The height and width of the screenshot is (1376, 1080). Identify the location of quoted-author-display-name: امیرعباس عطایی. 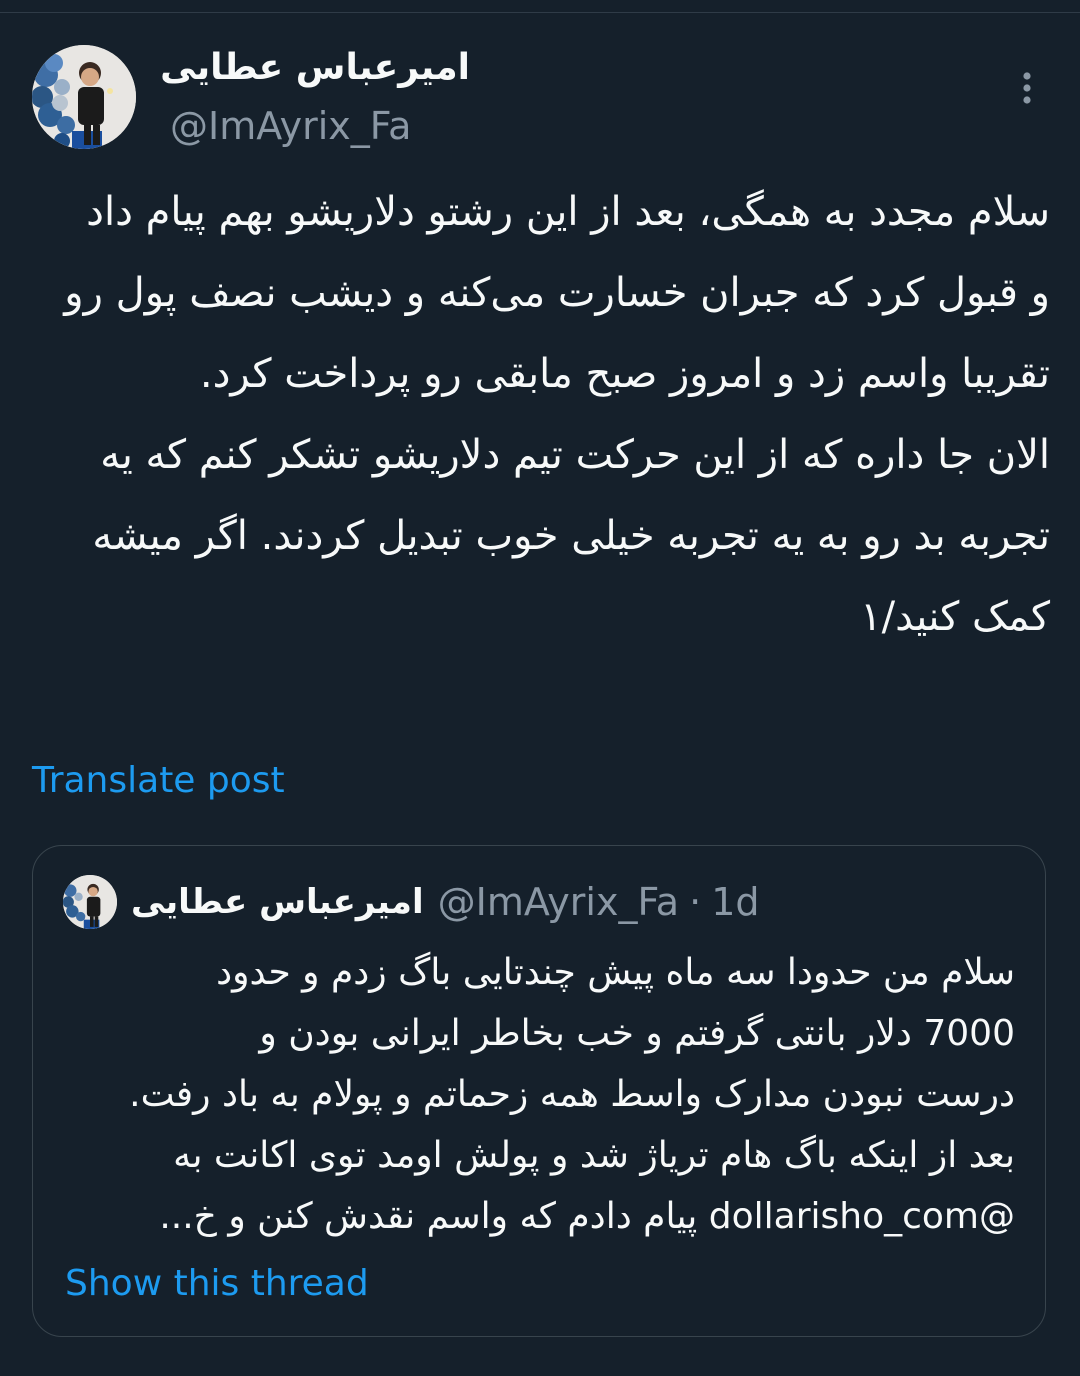
(277, 902).